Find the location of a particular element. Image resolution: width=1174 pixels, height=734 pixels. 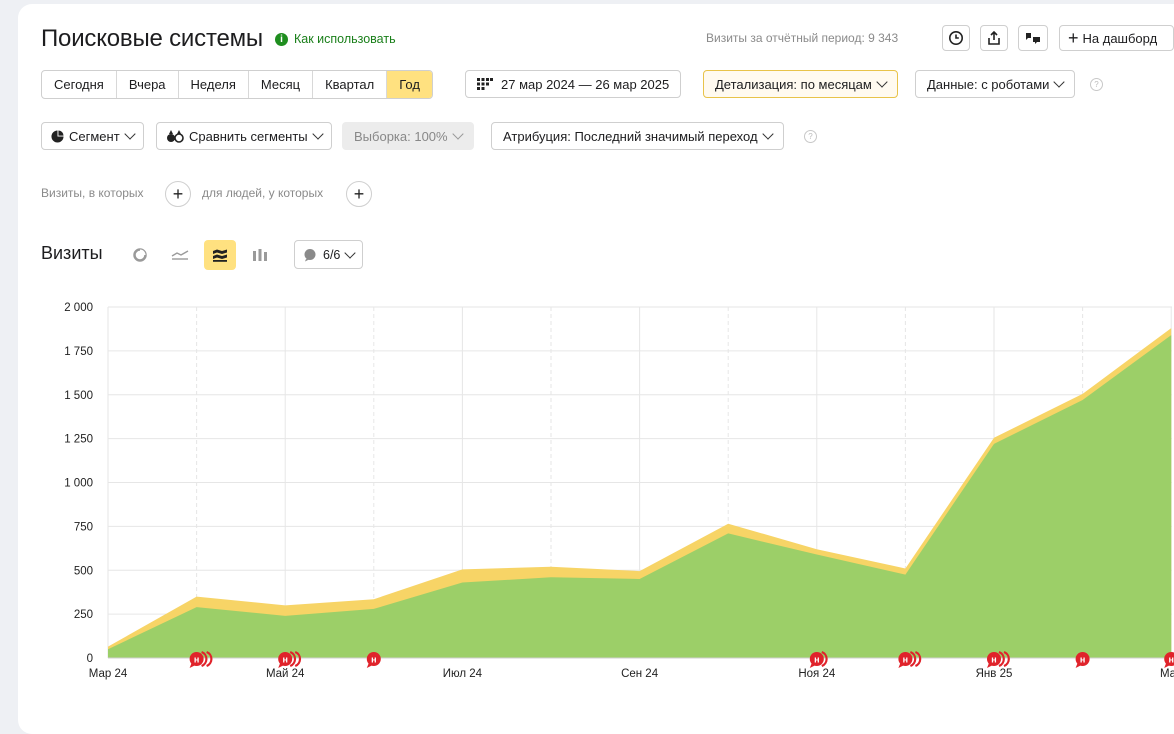

add-visit-filter-button: + is located at coordinates (178, 194).